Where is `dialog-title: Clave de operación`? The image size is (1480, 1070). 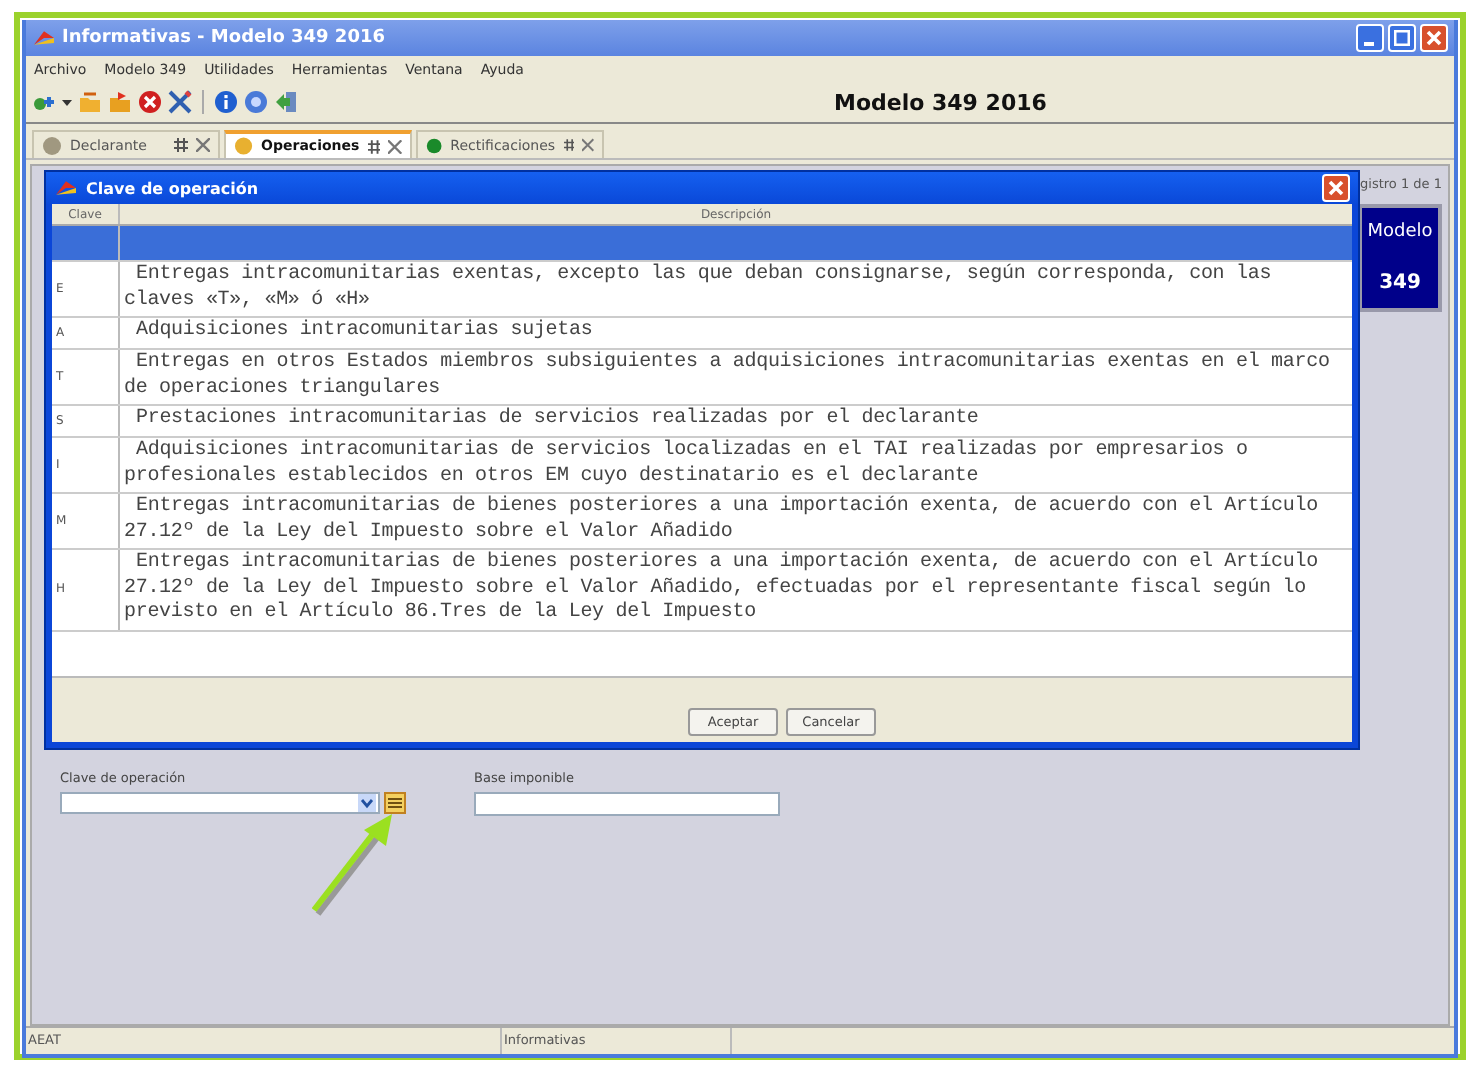 dialog-title: Clave de operación is located at coordinates (172, 188).